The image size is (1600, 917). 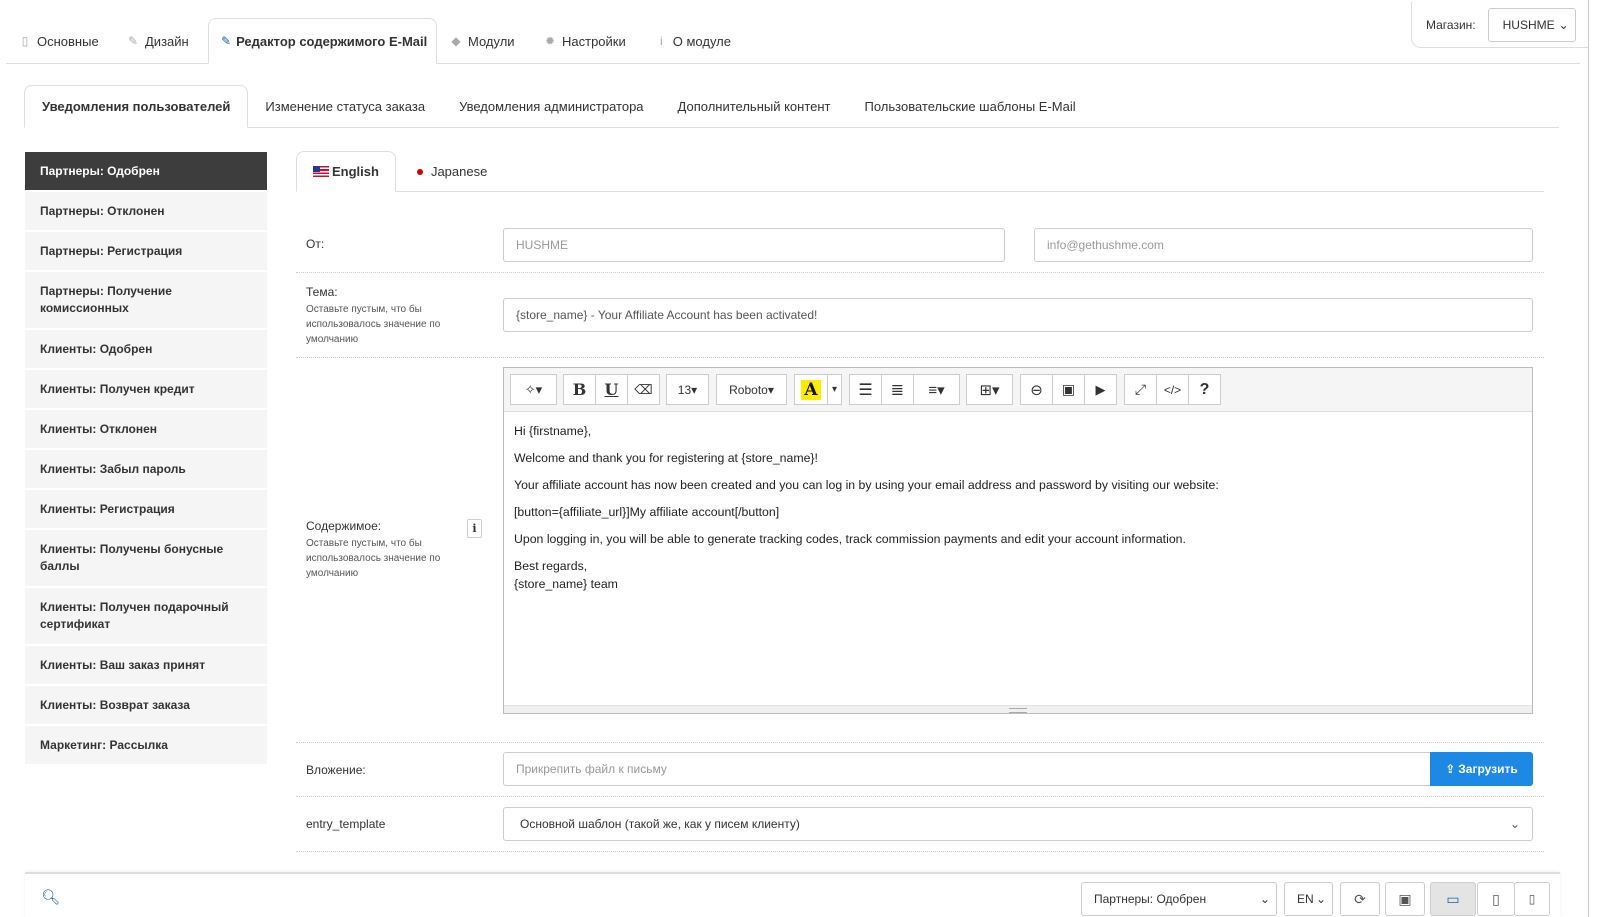 What do you see at coordinates (136, 106) in the screenshot?
I see `tab-user-notifications: Уведомления пользователей` at bounding box center [136, 106].